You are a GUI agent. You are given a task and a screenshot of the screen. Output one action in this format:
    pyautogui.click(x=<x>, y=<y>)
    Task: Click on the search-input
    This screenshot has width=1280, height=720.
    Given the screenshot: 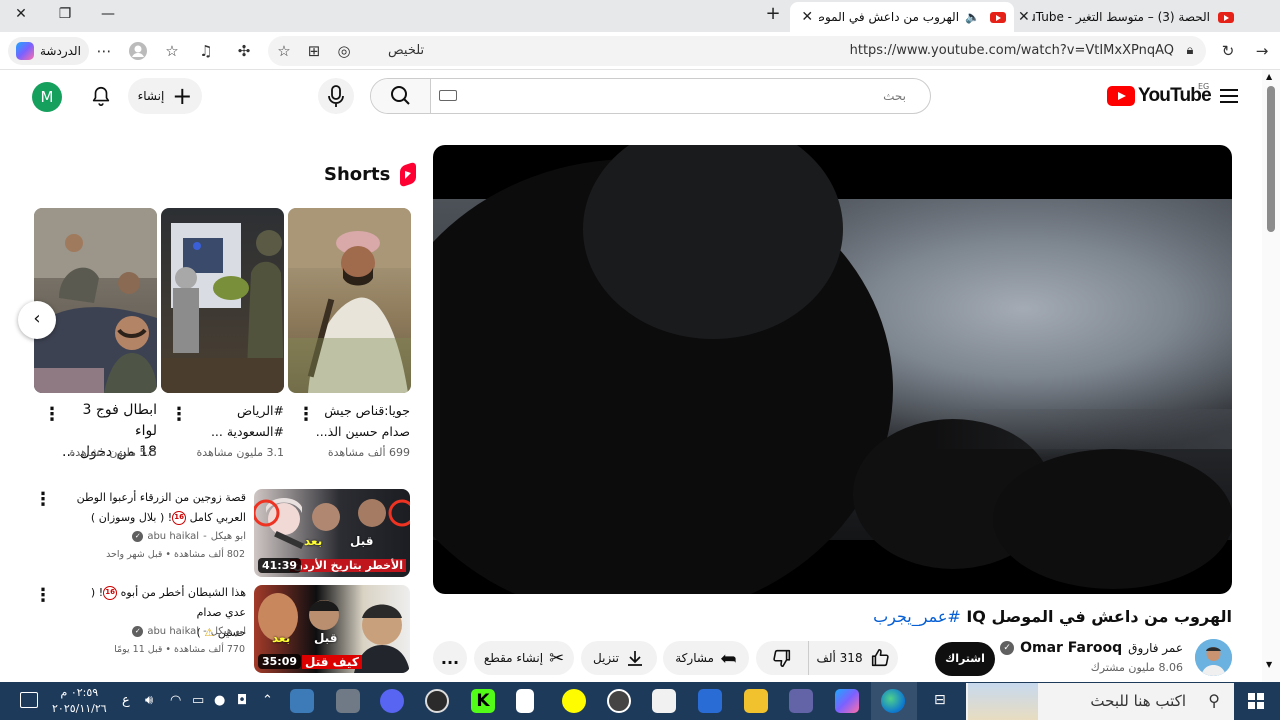 What is the action you would take?
    pyautogui.click(x=675, y=96)
    